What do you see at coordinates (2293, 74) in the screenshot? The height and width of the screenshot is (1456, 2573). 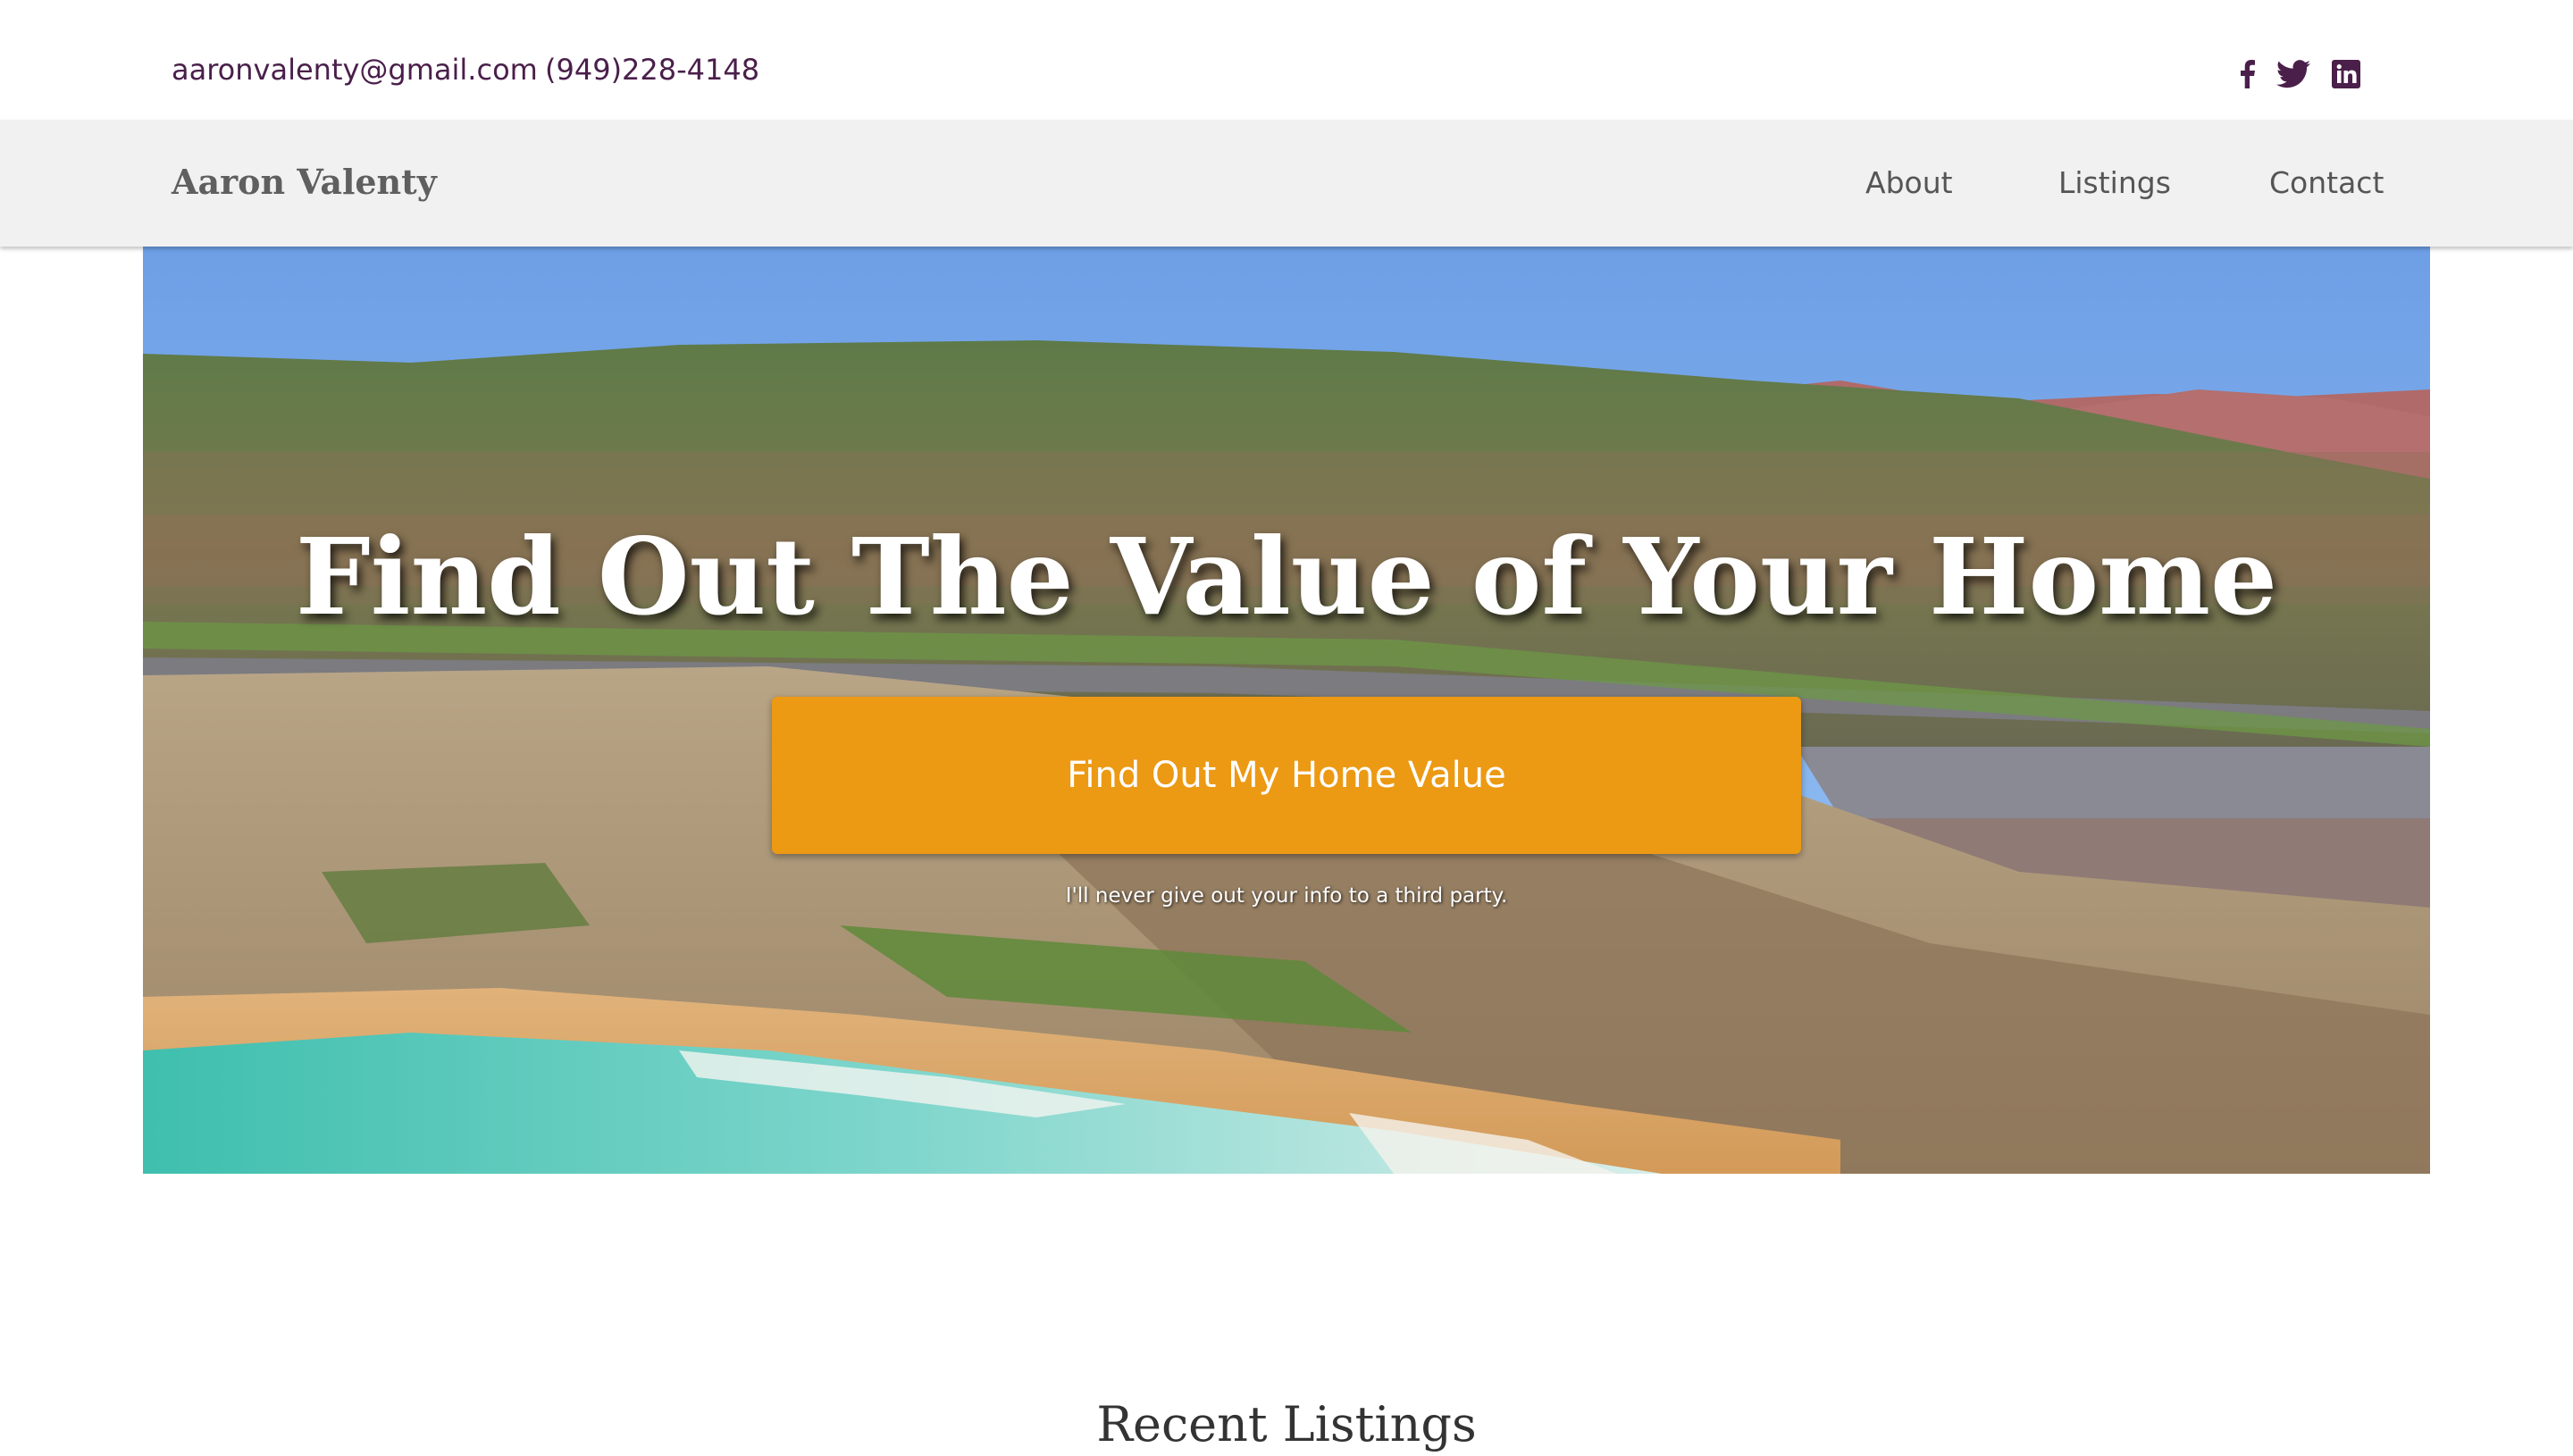 I see `twitter-icon` at bounding box center [2293, 74].